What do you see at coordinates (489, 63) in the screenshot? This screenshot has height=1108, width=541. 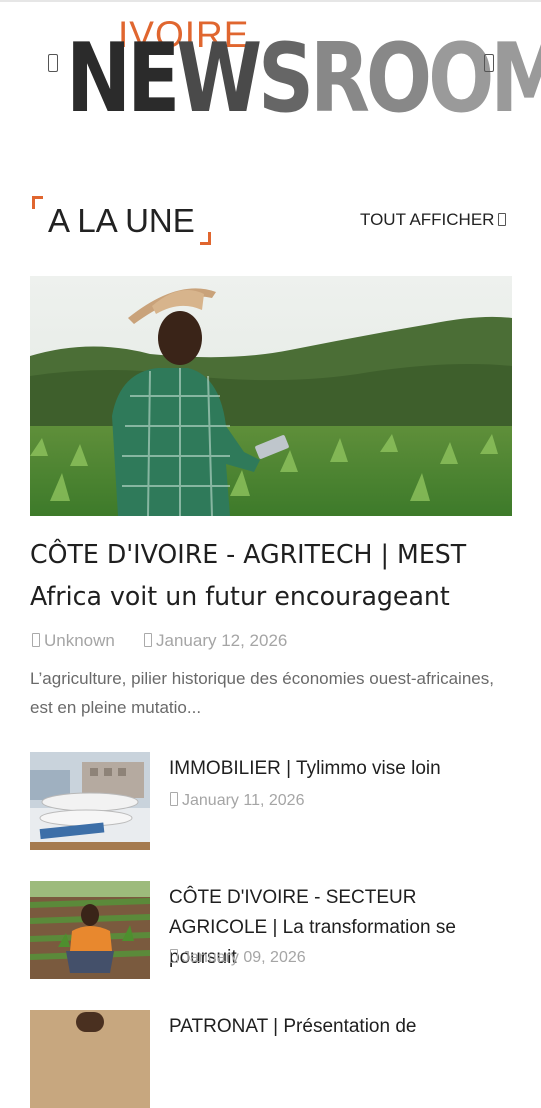 I see `search-icon` at bounding box center [489, 63].